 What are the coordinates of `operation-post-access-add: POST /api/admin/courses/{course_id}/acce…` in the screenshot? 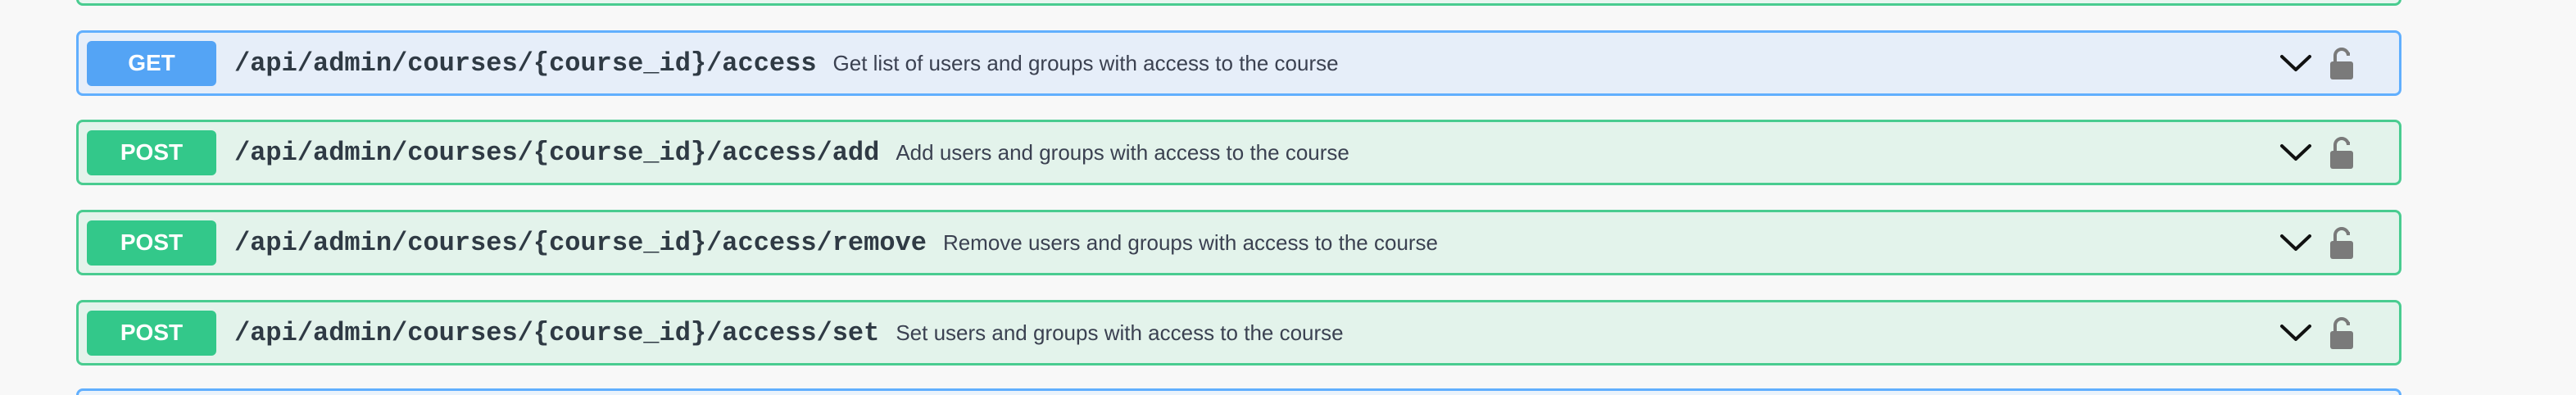 It's located at (1238, 152).